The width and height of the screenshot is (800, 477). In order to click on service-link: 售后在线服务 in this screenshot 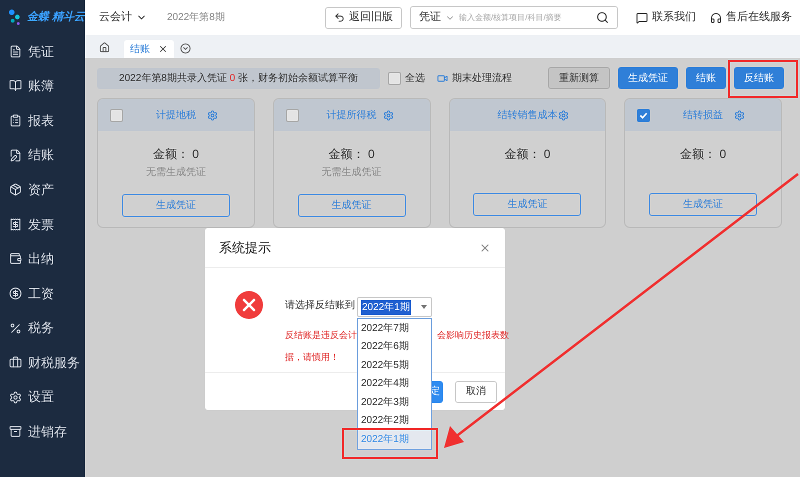, I will do `click(751, 17)`.